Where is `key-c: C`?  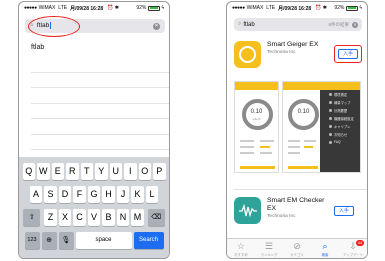 key-c: C is located at coordinates (79, 217).